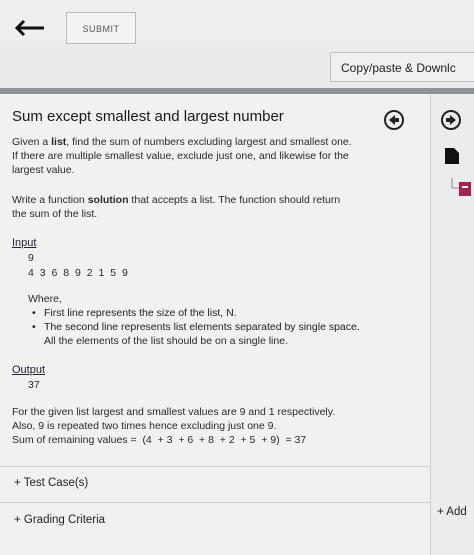 This screenshot has height=555, width=474. I want to click on arrow-left-circle-icon, so click(394, 120).